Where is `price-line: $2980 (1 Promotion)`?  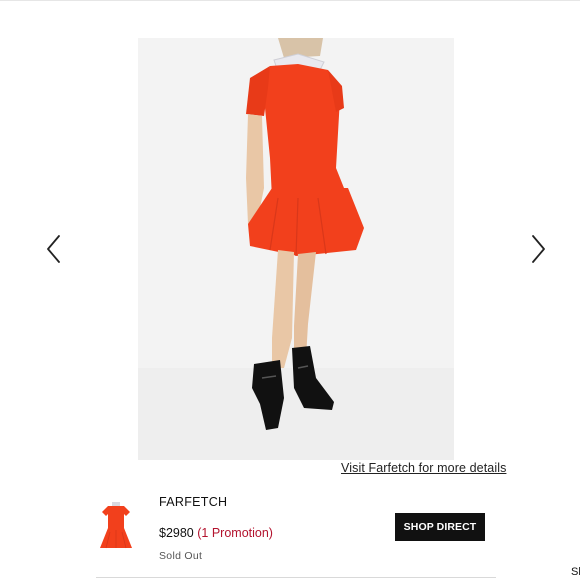 price-line: $2980 (1 Promotion) is located at coordinates (216, 533).